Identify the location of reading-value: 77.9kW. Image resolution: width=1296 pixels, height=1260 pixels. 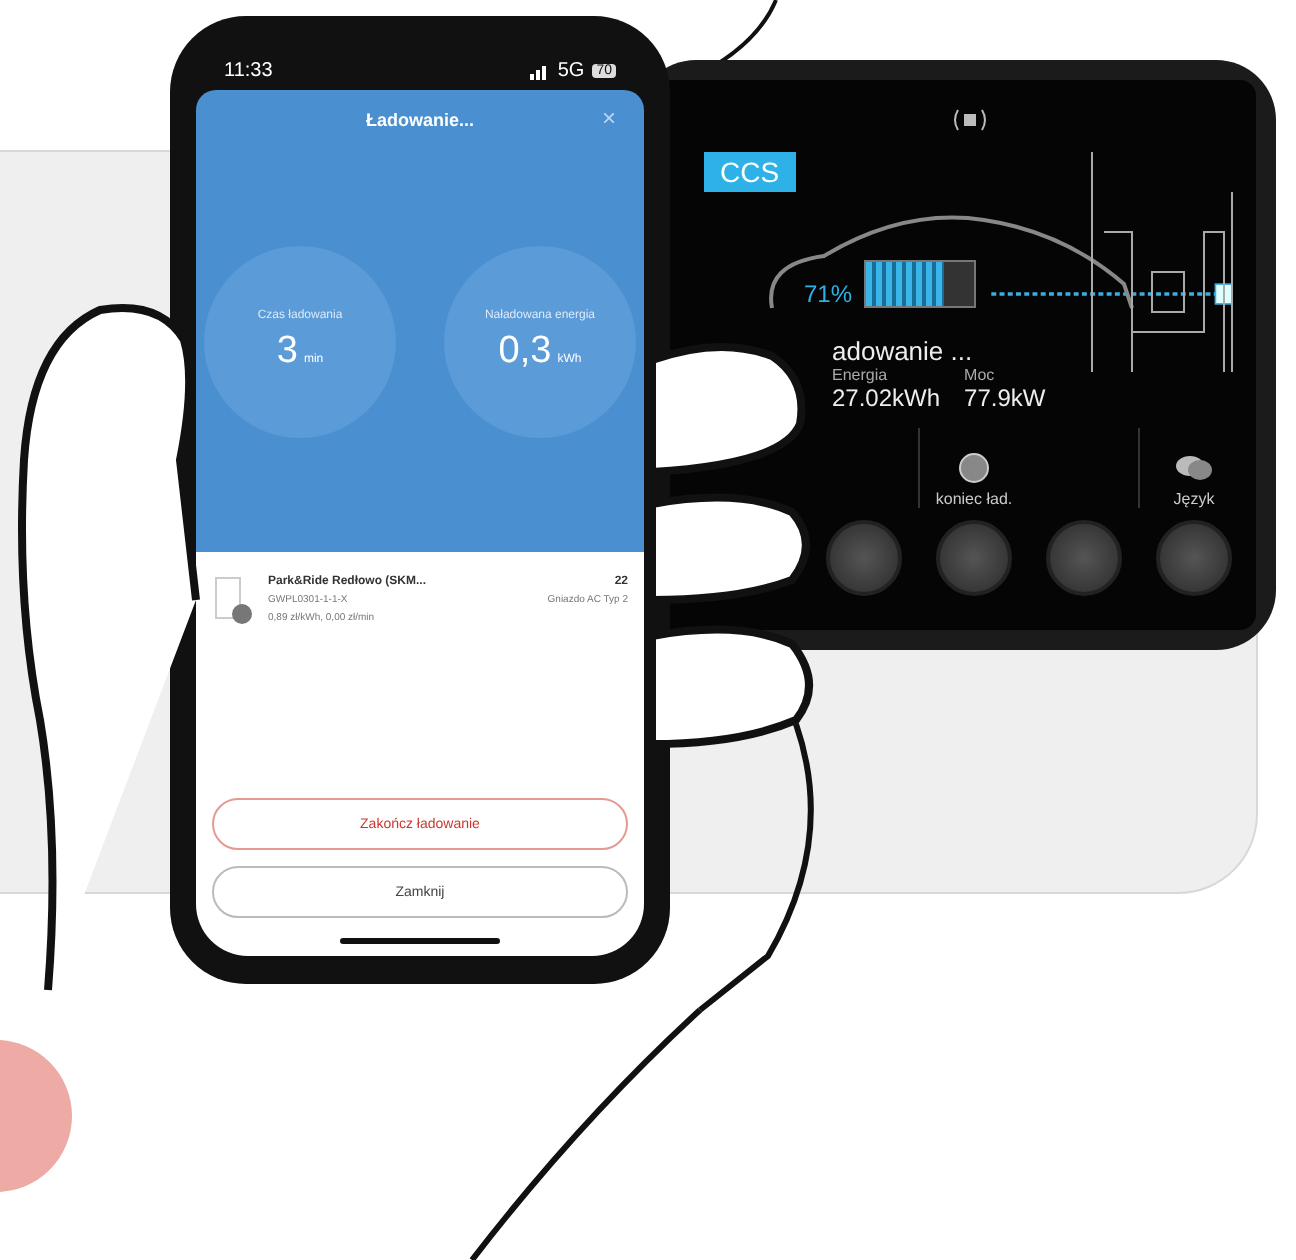
(1005, 398).